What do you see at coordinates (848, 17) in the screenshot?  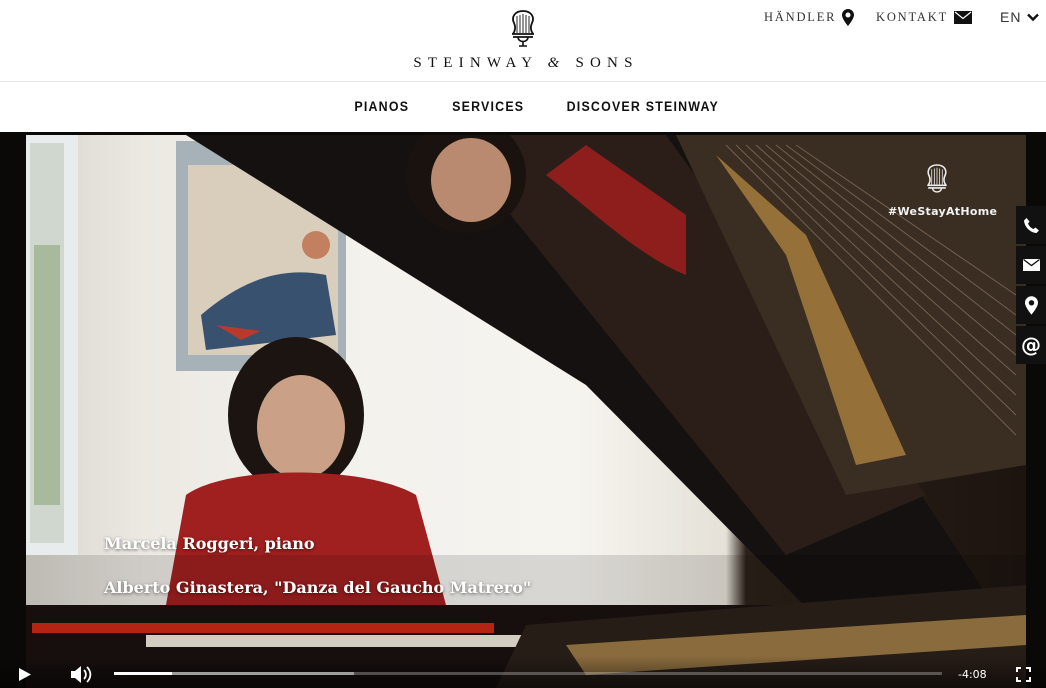 I see `location-pin-icon` at bounding box center [848, 17].